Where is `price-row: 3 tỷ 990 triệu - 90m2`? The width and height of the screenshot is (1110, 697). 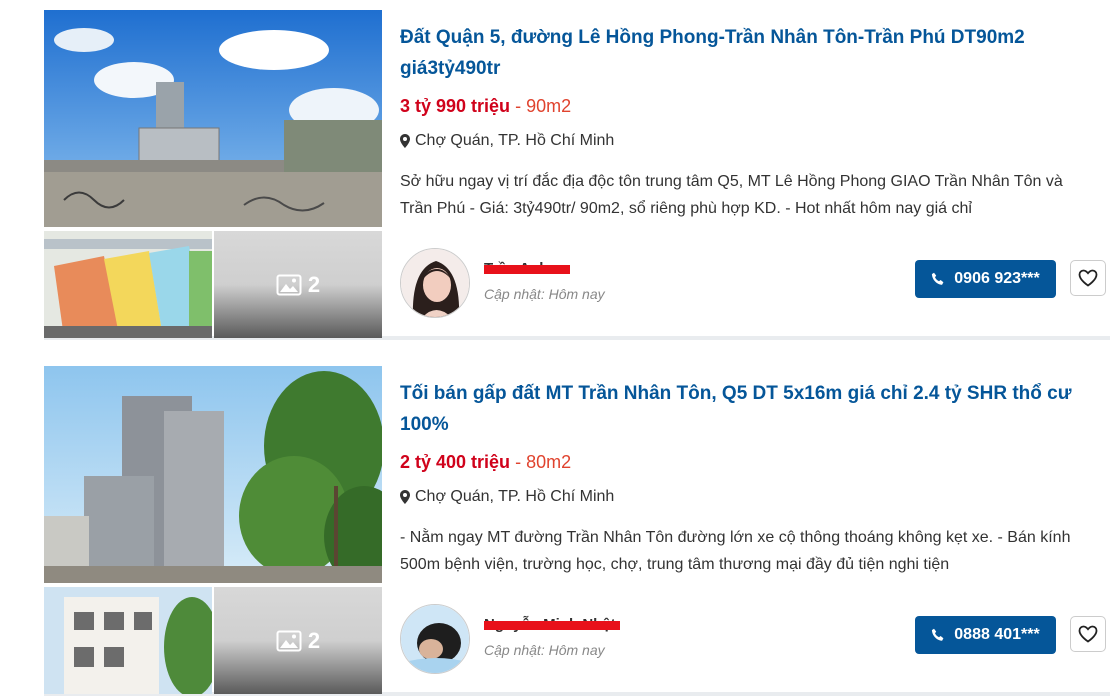
price-row: 3 tỷ 990 triệu - 90m2 is located at coordinates (485, 106).